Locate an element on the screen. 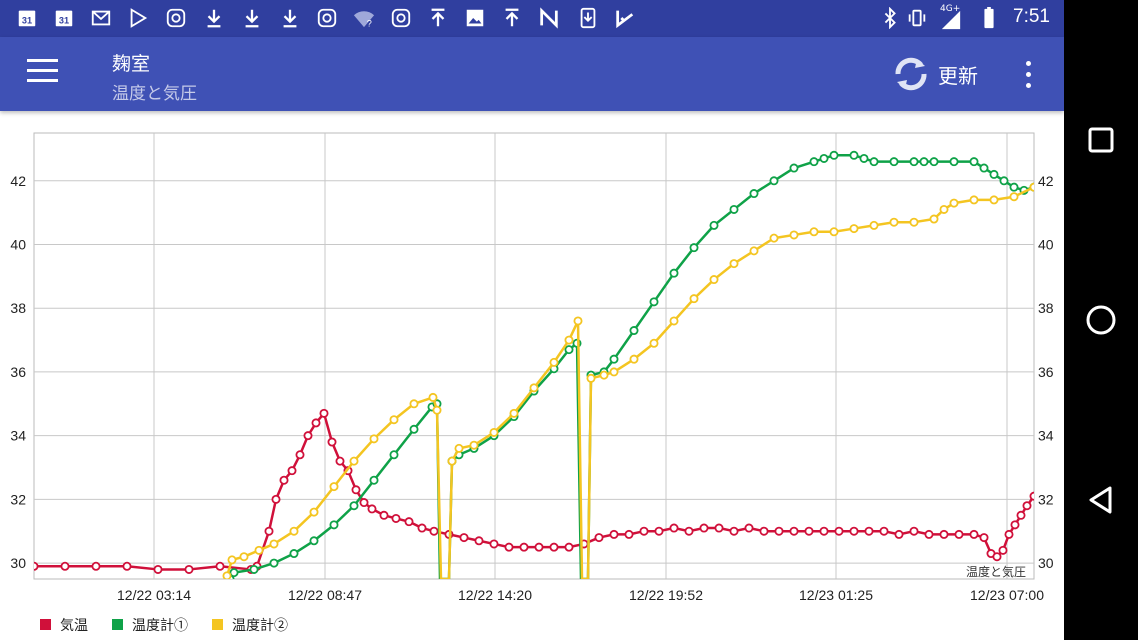 Image resolution: width=1138 pixels, height=640 pixels. y-tick-label-right: 36 is located at coordinates (1046, 372).